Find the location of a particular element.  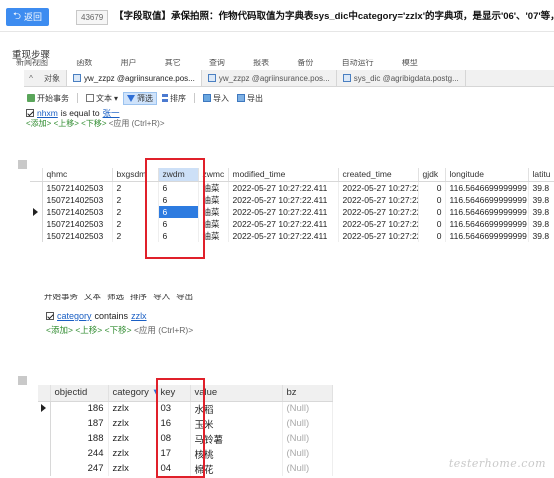

menu-item: 用户 is located at coordinates (128, 63).